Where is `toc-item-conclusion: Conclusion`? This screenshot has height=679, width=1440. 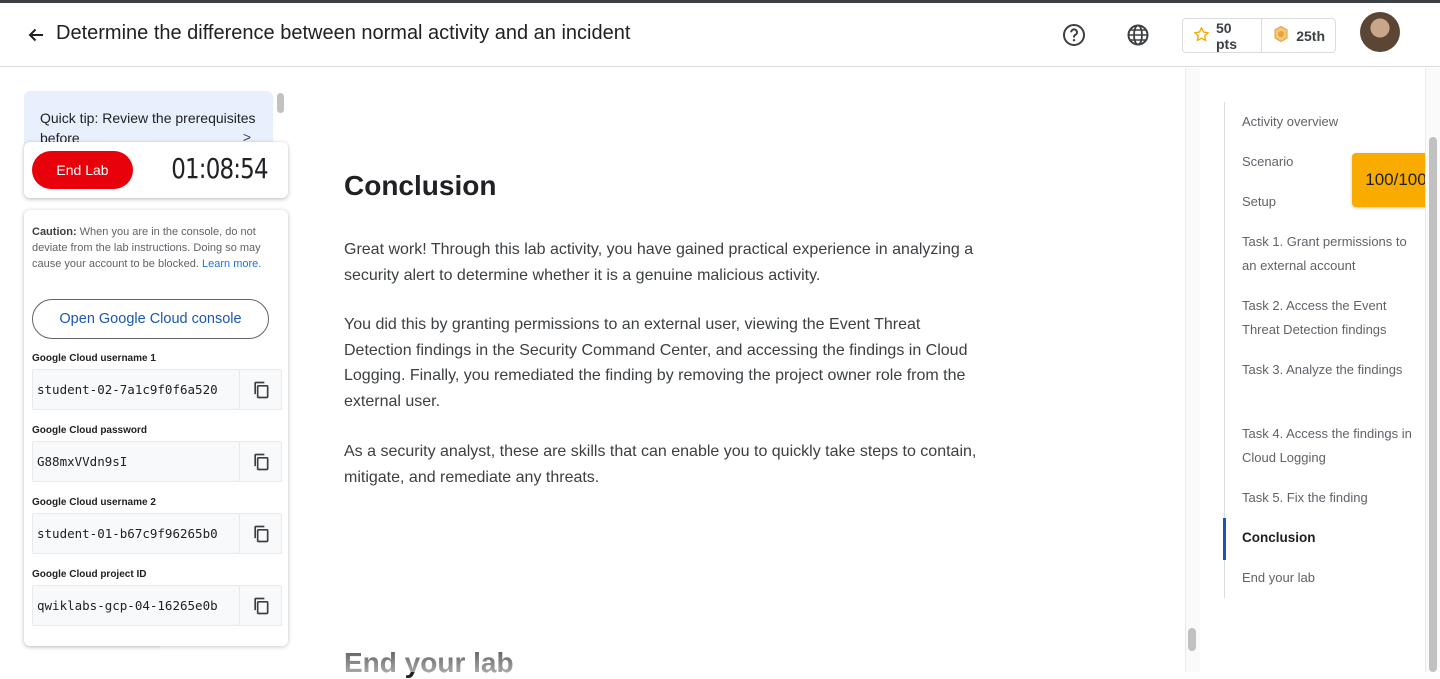 toc-item-conclusion: Conclusion is located at coordinates (1327, 538).